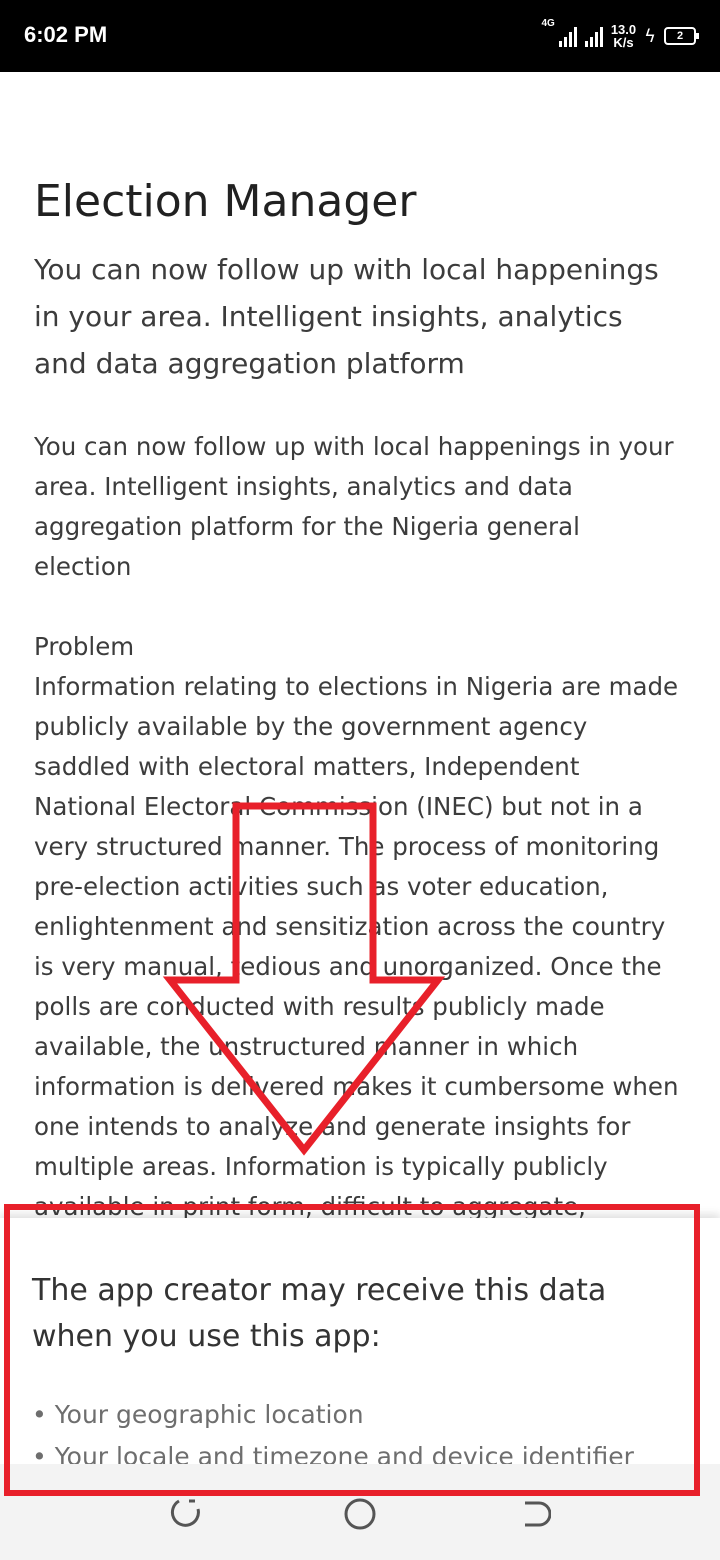  I want to click on network-speed: 13.0 K/s, so click(623, 36).